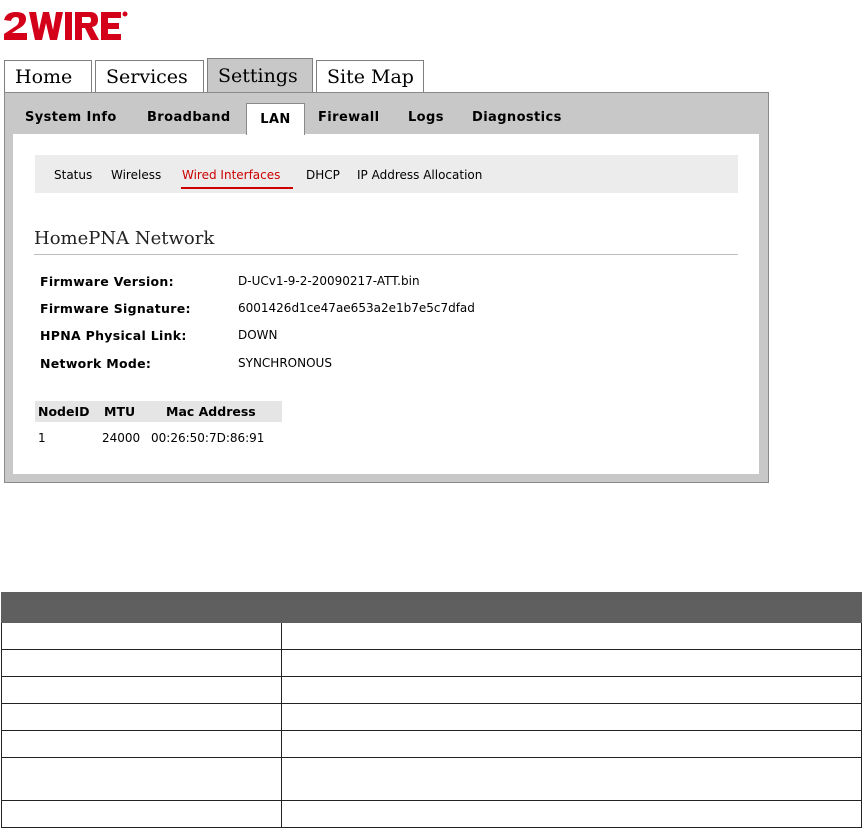  What do you see at coordinates (329, 281) in the screenshot?
I see `firmware-version-value: D-UCv1-9-2-20090217-ATT.bin` at bounding box center [329, 281].